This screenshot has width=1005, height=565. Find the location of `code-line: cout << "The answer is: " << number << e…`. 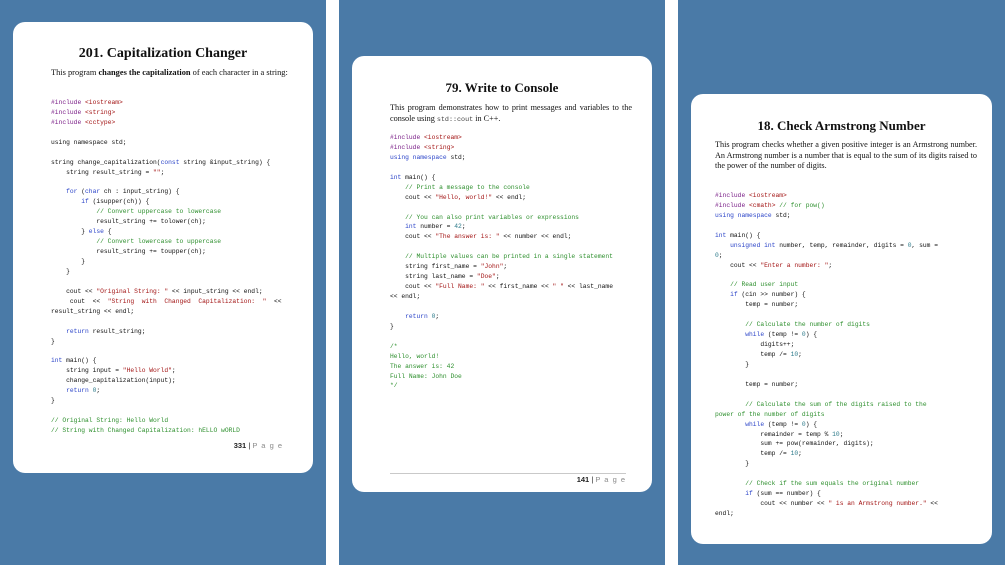

code-line: cout << "The answer is: " << number << e… is located at coordinates (501, 238).